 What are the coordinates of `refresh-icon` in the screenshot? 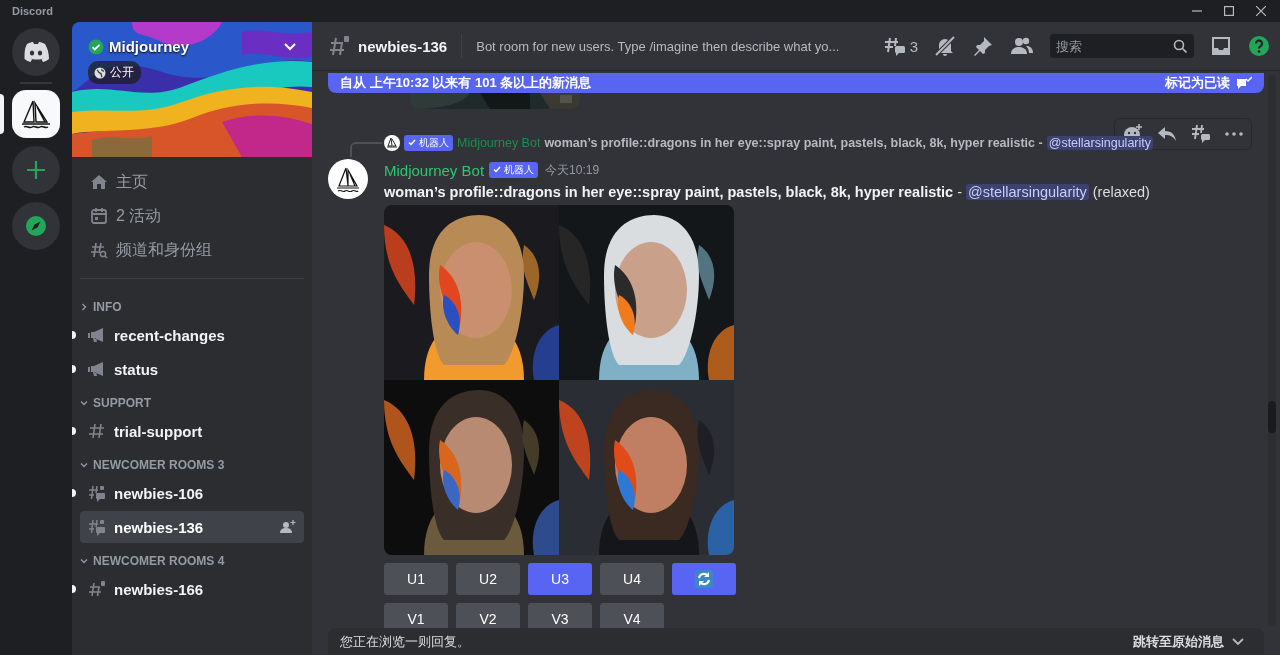 It's located at (704, 579).